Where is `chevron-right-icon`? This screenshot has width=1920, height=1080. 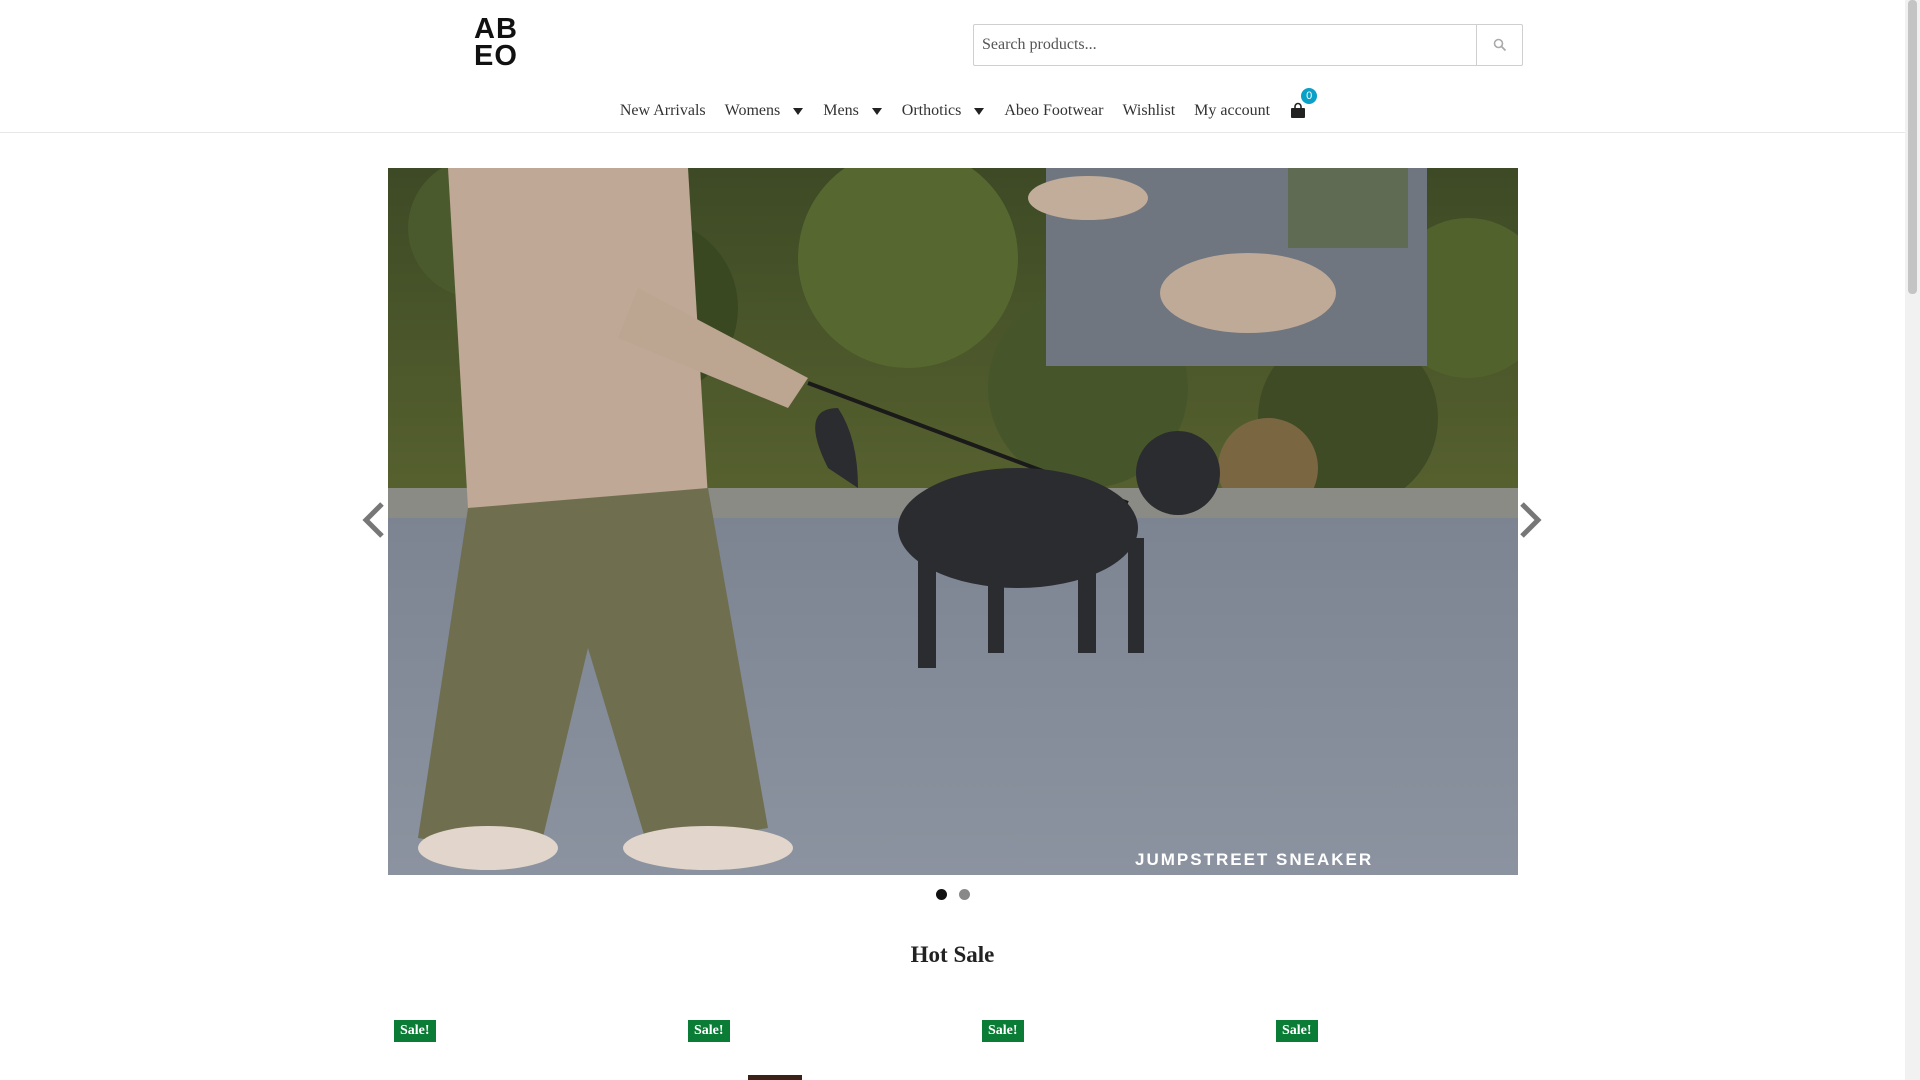
chevron-right-icon is located at coordinates (1531, 520).